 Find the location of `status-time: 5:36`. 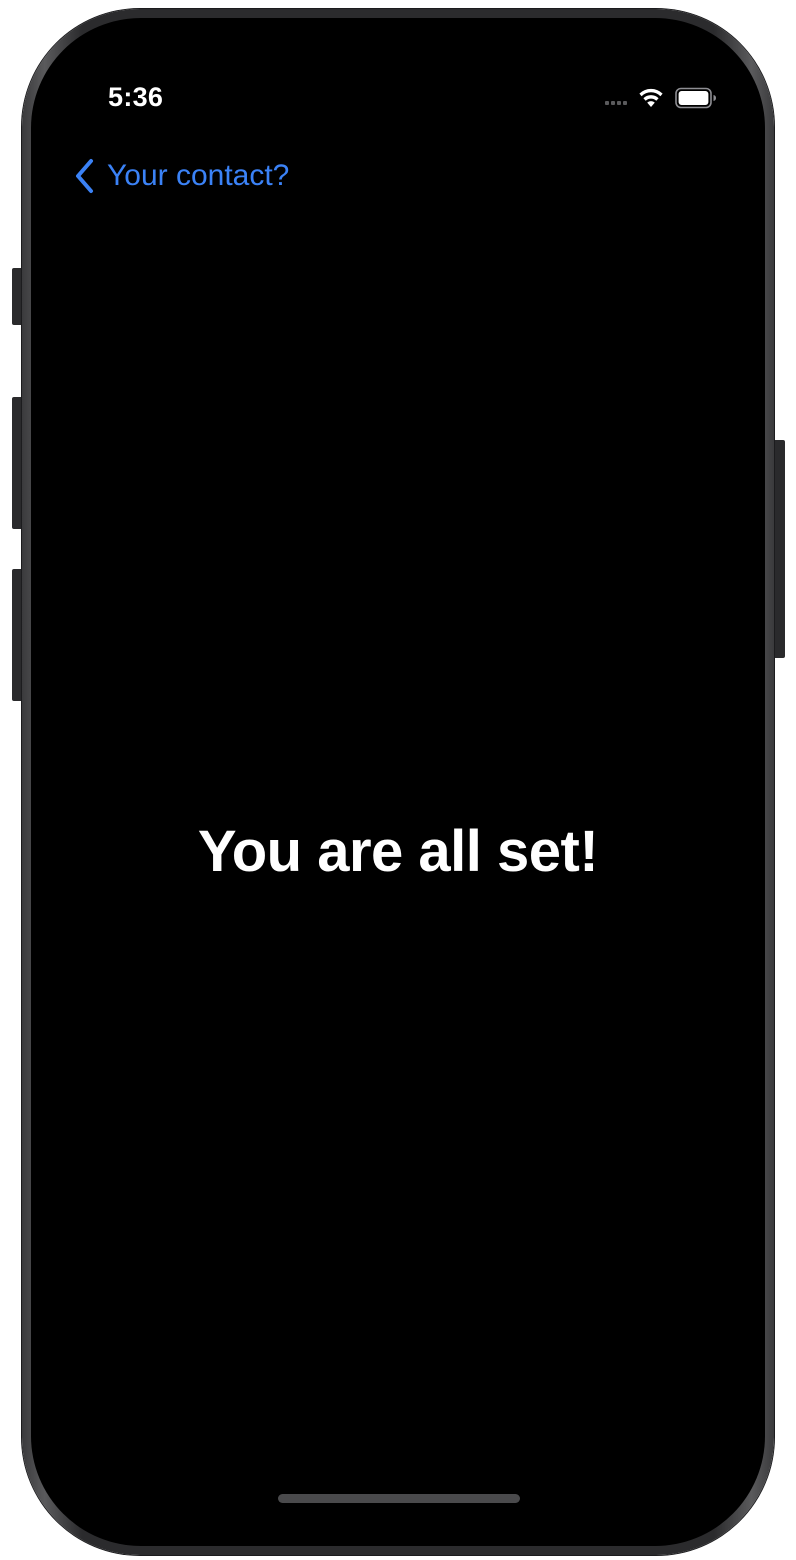

status-time: 5:36 is located at coordinates (136, 97).